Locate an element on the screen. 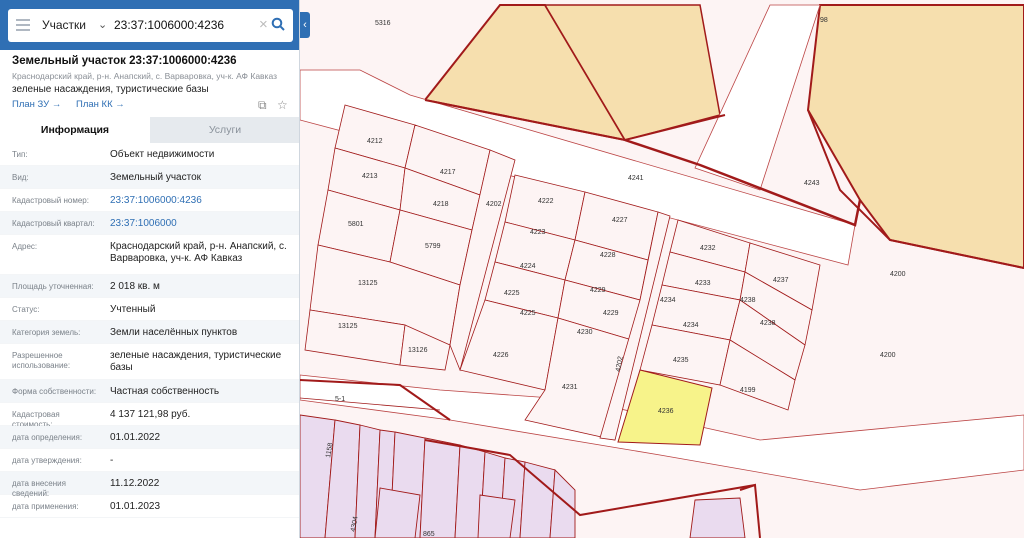  svg-text: 4222 is located at coordinates (546, 201).